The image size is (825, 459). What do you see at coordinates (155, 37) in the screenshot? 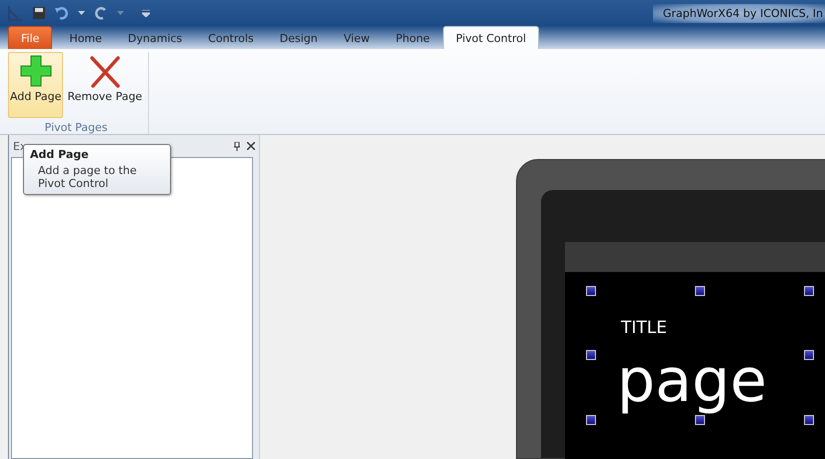
I see `ribbon-tab: Dynamics` at bounding box center [155, 37].